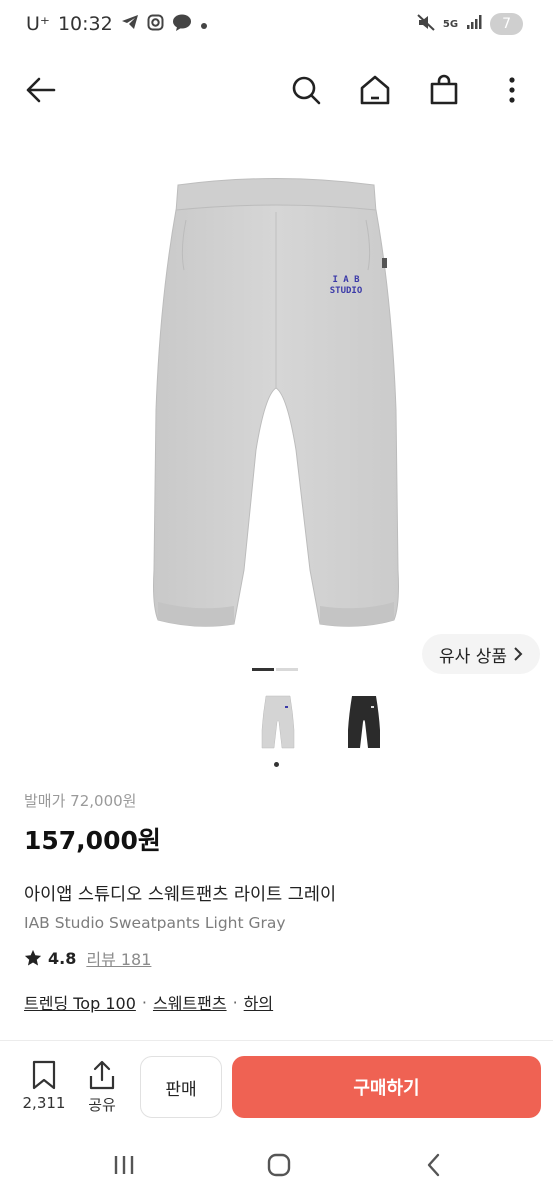 This screenshot has width=553, height=1200. Describe the element at coordinates (155, 24) in the screenshot. I see `instagram-icon` at that location.